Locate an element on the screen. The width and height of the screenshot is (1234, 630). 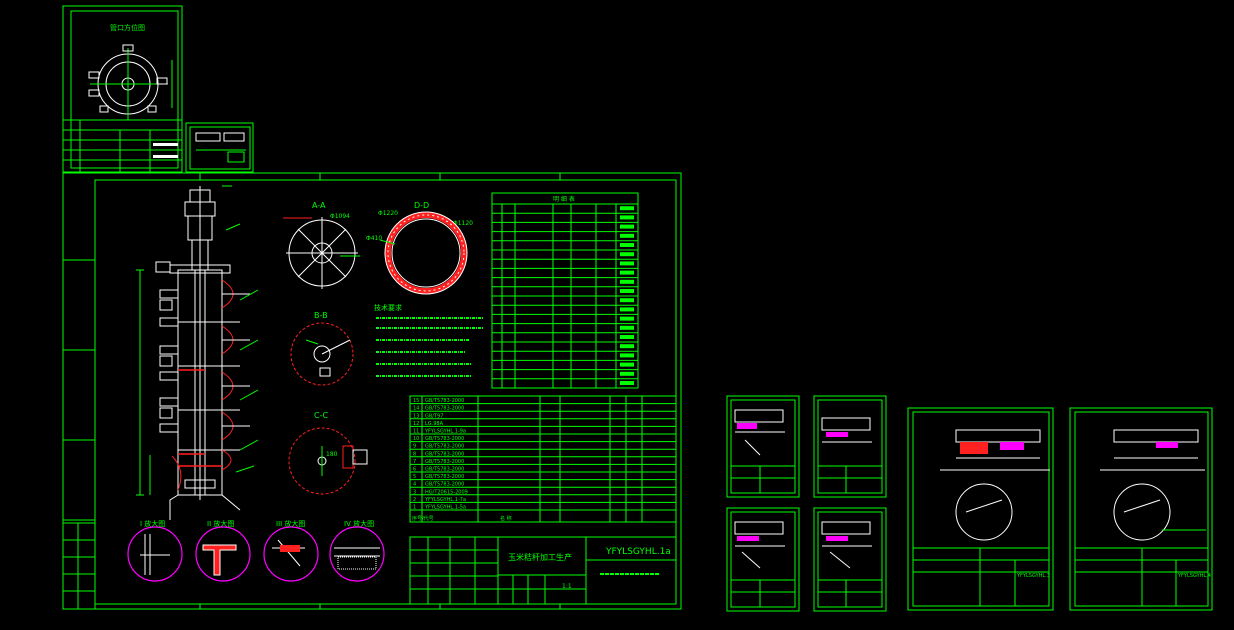
parts-row-number: 2 is located at coordinates (414, 500).